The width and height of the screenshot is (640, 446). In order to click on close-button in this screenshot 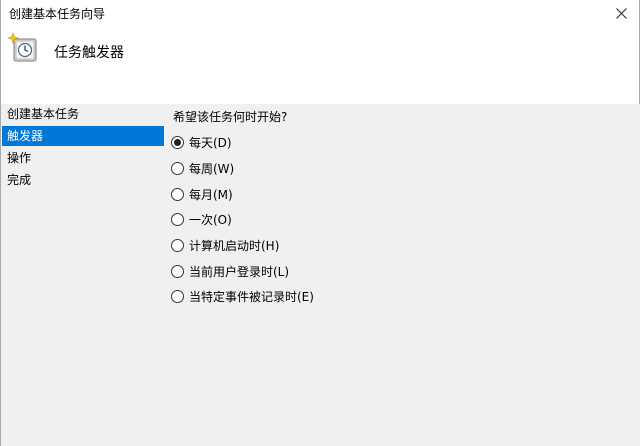, I will do `click(621, 13)`.